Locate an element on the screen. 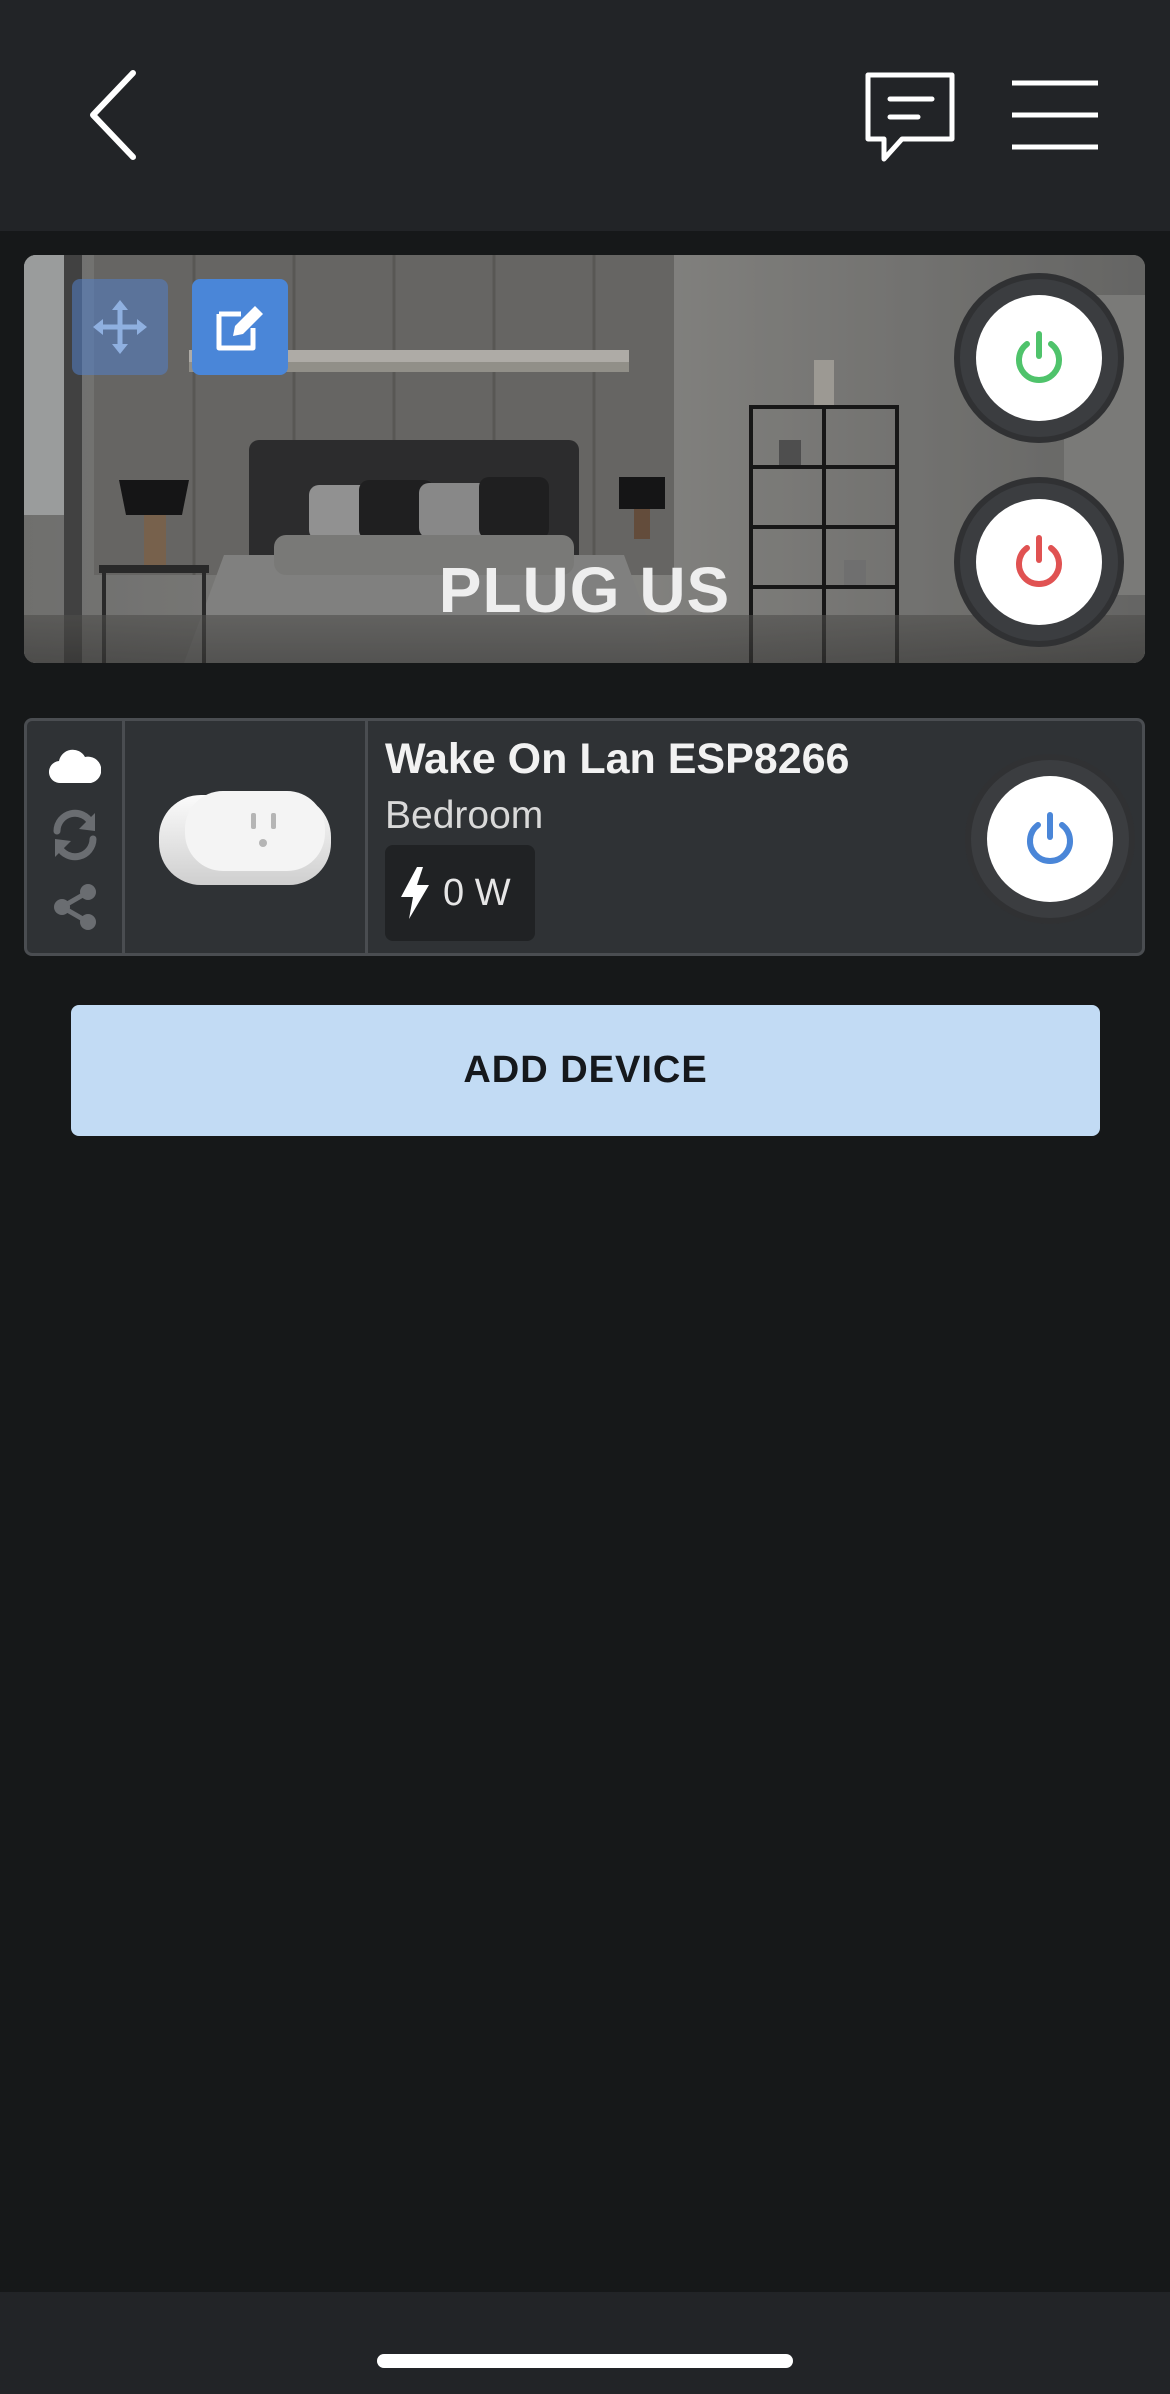 This screenshot has height=2394, width=1170. device-name: Wake On Lan ESP8266 is located at coordinates (617, 759).